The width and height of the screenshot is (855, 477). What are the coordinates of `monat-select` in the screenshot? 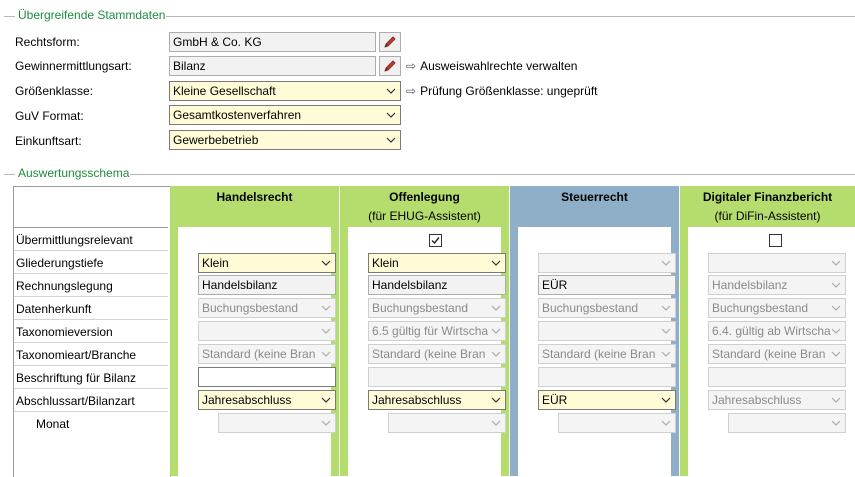 It's located at (277, 423).